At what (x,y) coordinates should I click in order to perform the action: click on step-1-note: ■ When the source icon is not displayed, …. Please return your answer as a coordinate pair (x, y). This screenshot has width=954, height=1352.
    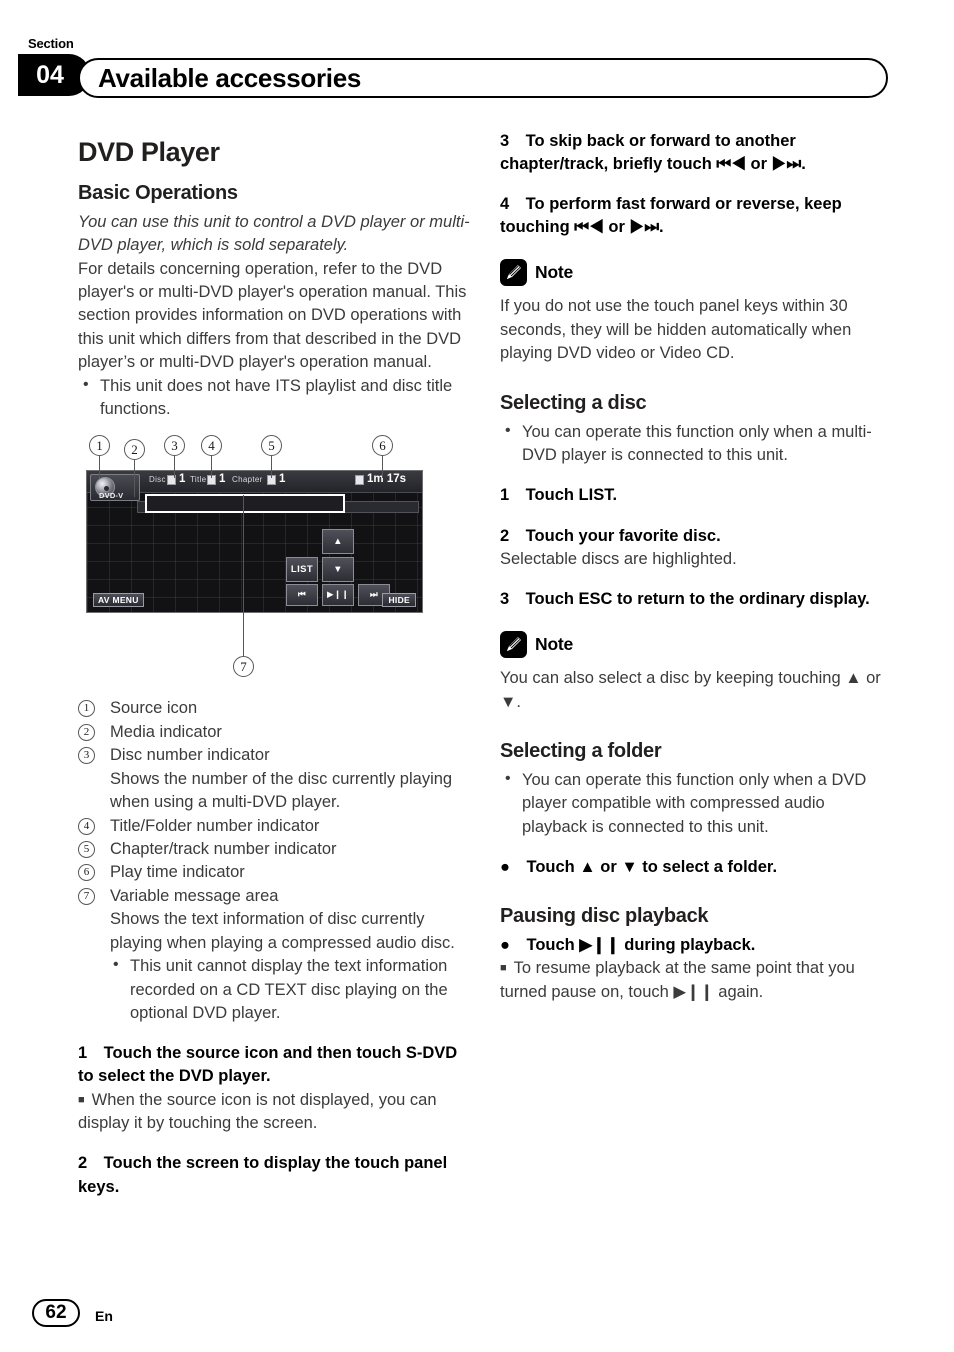
    Looking at the image, I should click on (274, 1112).